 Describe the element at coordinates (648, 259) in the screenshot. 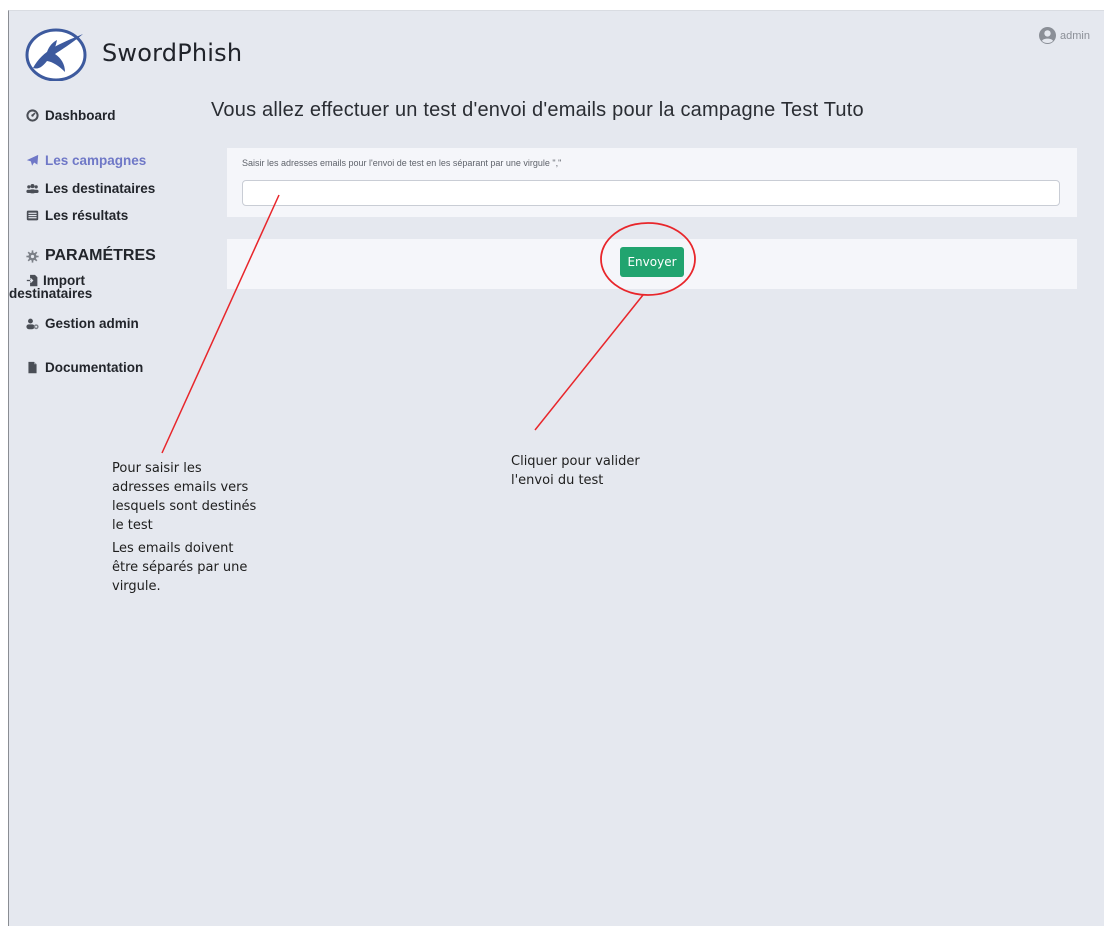

I see `annotation-highlight-ellipse` at that location.